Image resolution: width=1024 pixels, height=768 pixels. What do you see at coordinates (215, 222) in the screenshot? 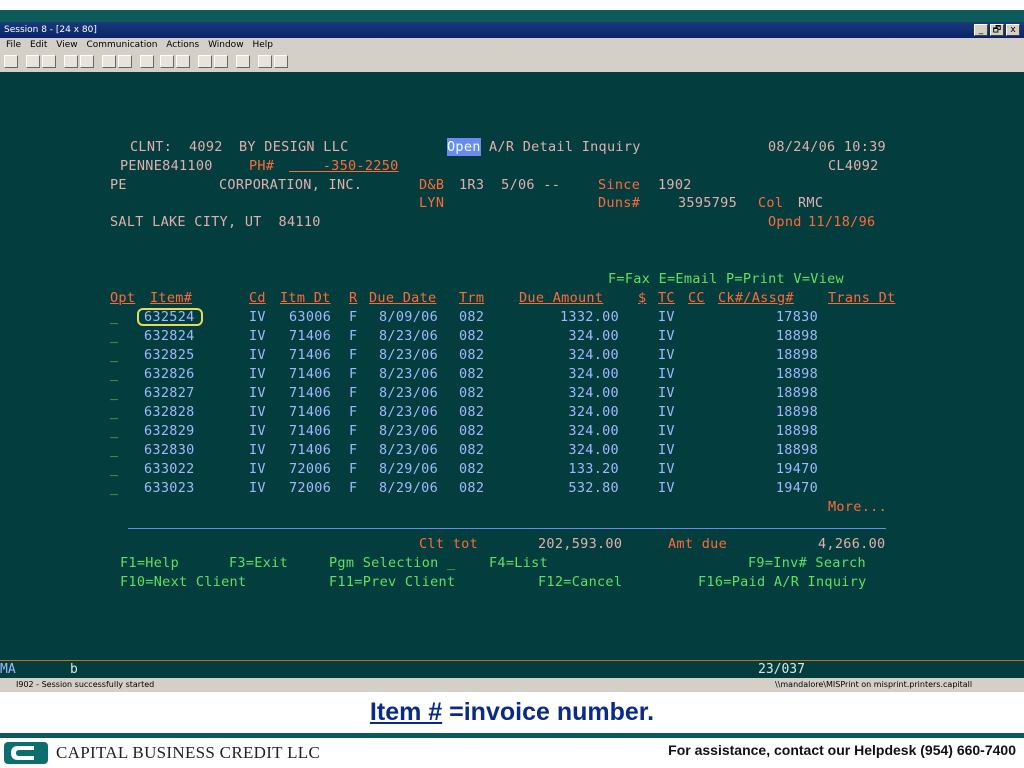
I see `city-line: SALT LAKE CITY, UT 84110` at bounding box center [215, 222].